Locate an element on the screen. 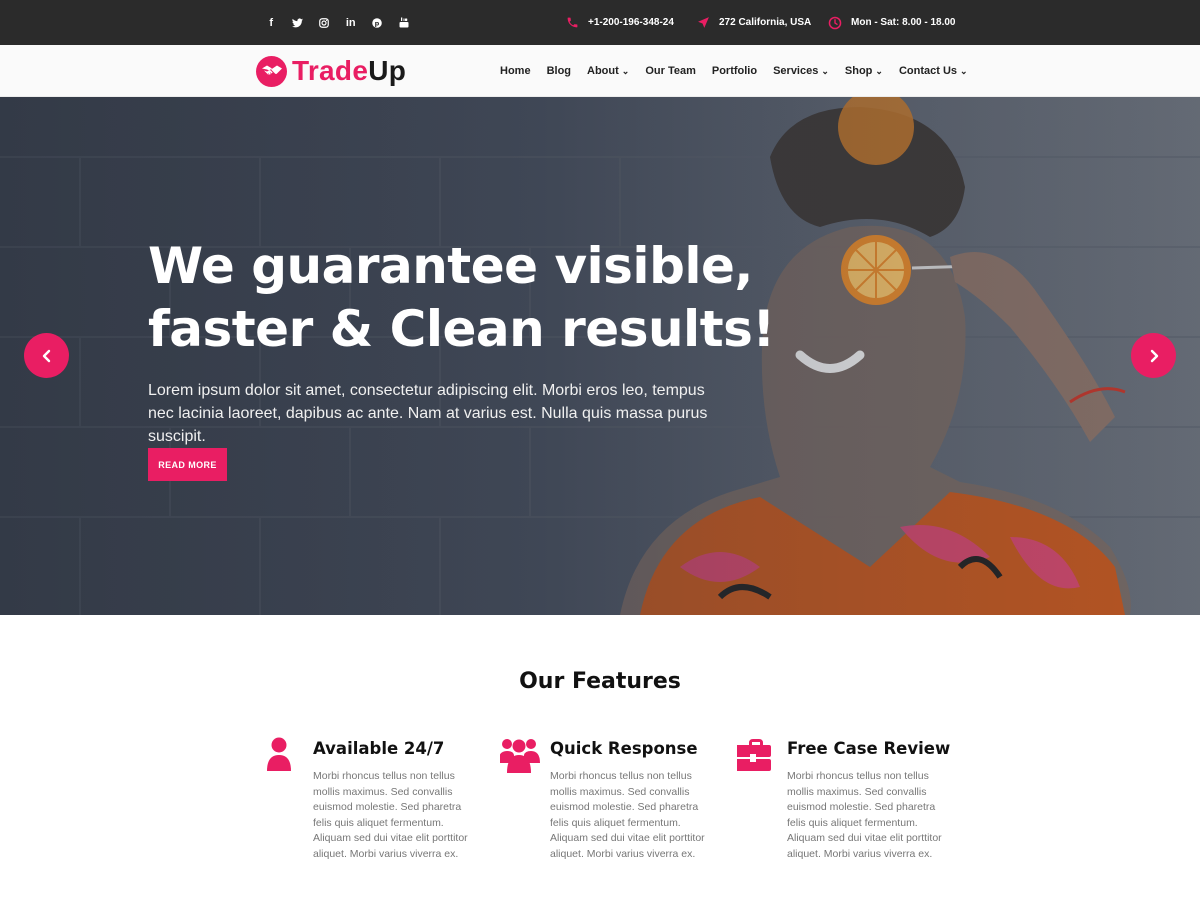 This screenshot has width=1200, height=900. nav-item-blog: Blog is located at coordinates (559, 71).